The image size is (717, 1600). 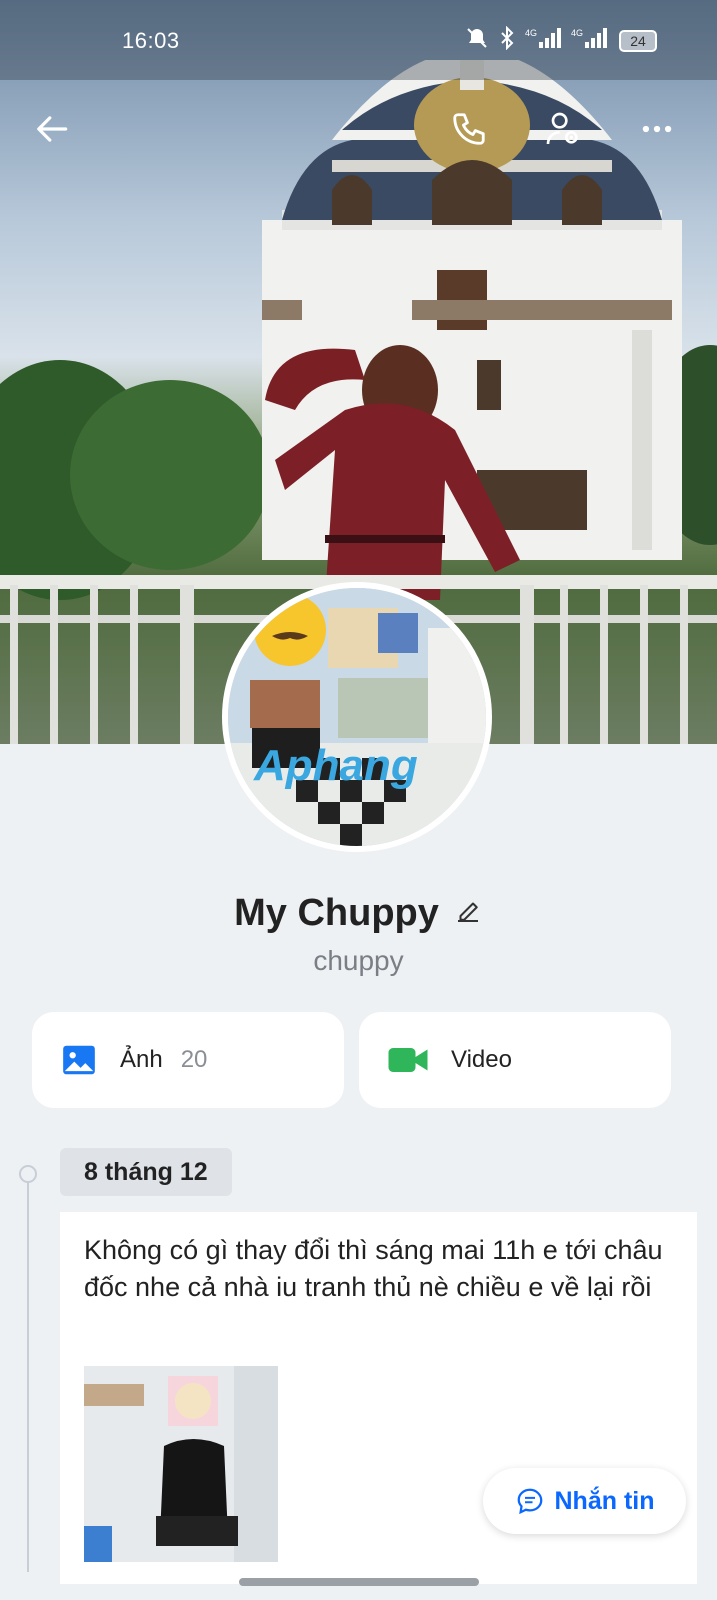 What do you see at coordinates (477, 40) in the screenshot?
I see `bell-off-icon` at bounding box center [477, 40].